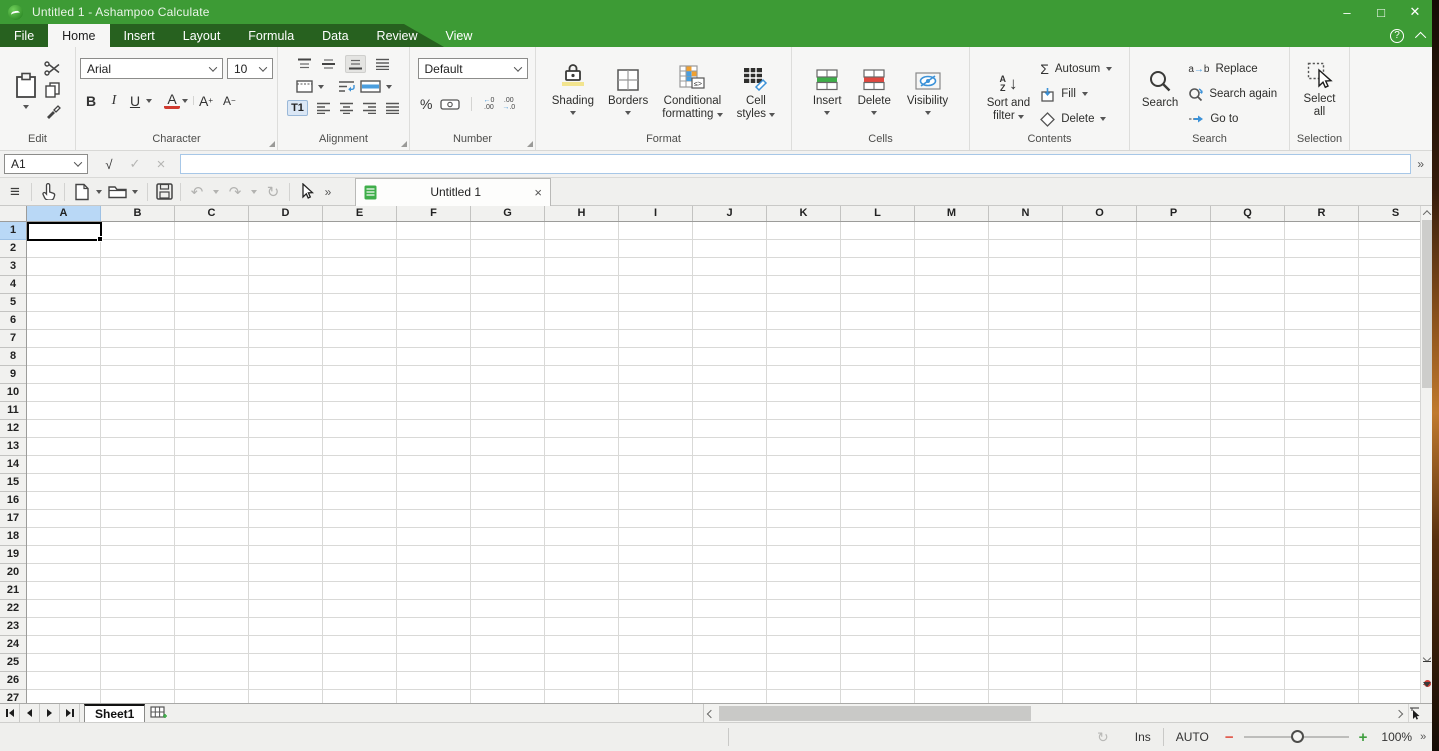 The height and width of the screenshot is (751, 1439). What do you see at coordinates (135, 164) in the screenshot?
I see `confirm-icon: ✓` at bounding box center [135, 164].